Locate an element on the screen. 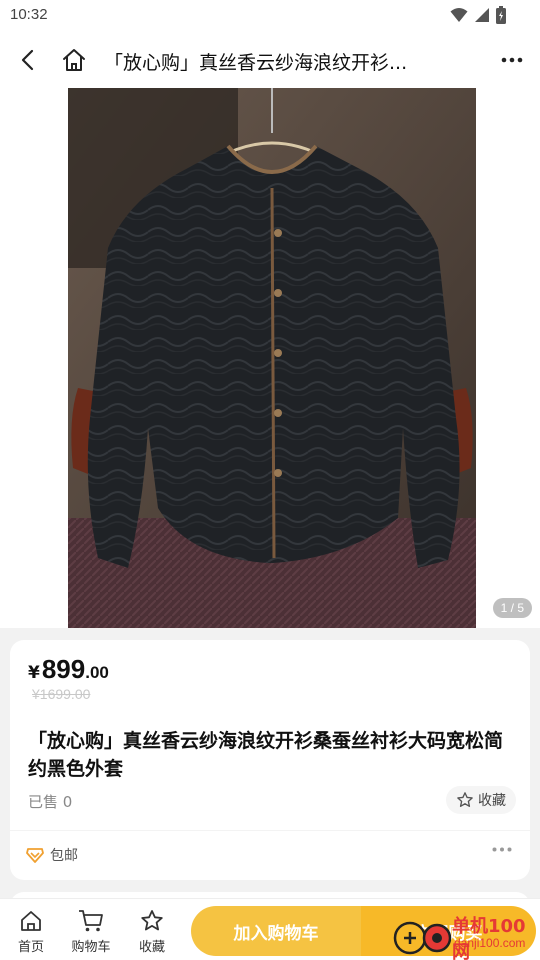 The width and height of the screenshot is (540, 960). back-arrow-icon is located at coordinates (27, 60).